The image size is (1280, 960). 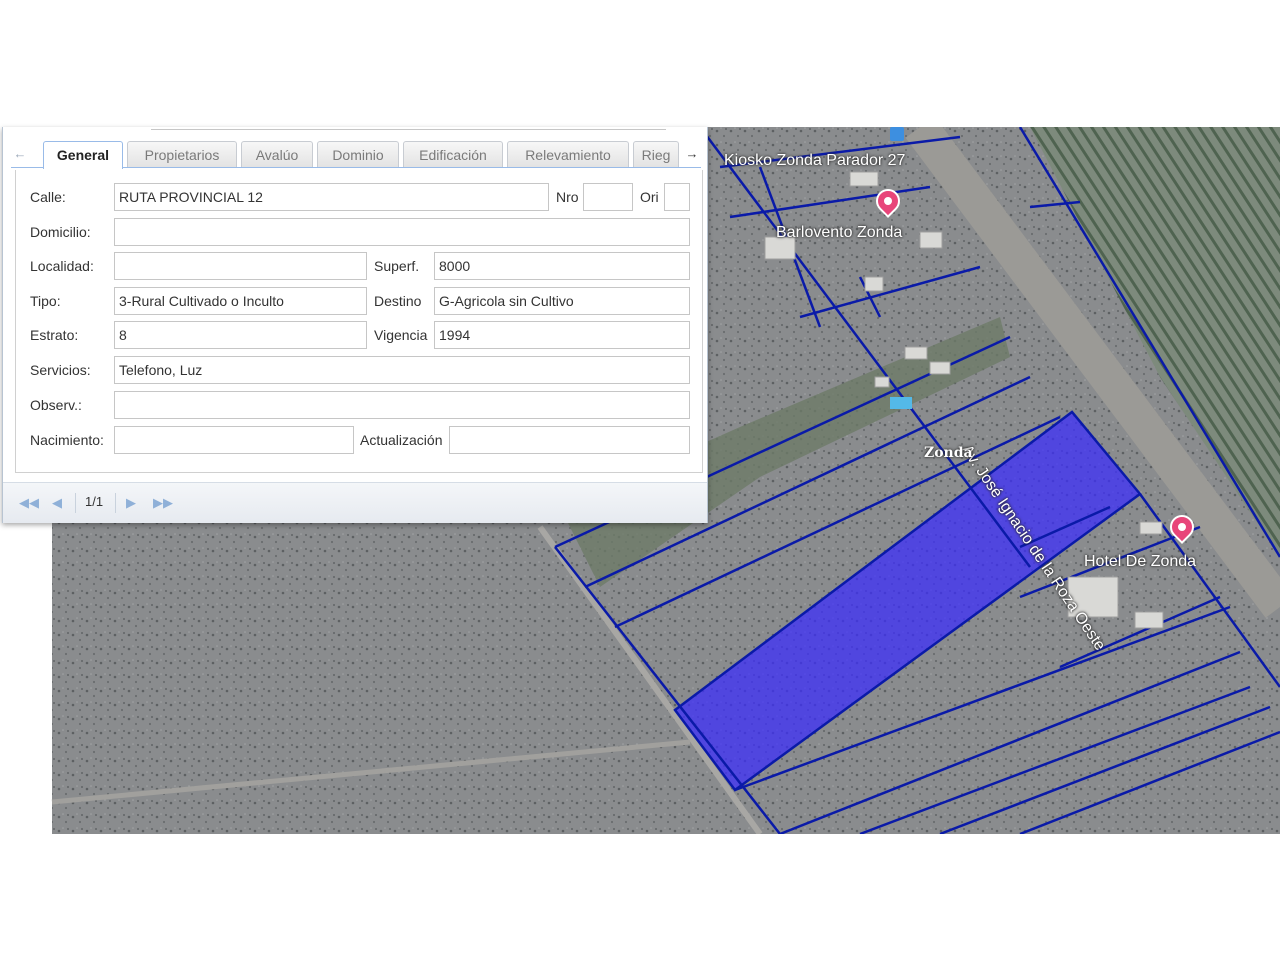 I want to click on tab-relevamiento: Relevamiento, so click(x=568, y=154).